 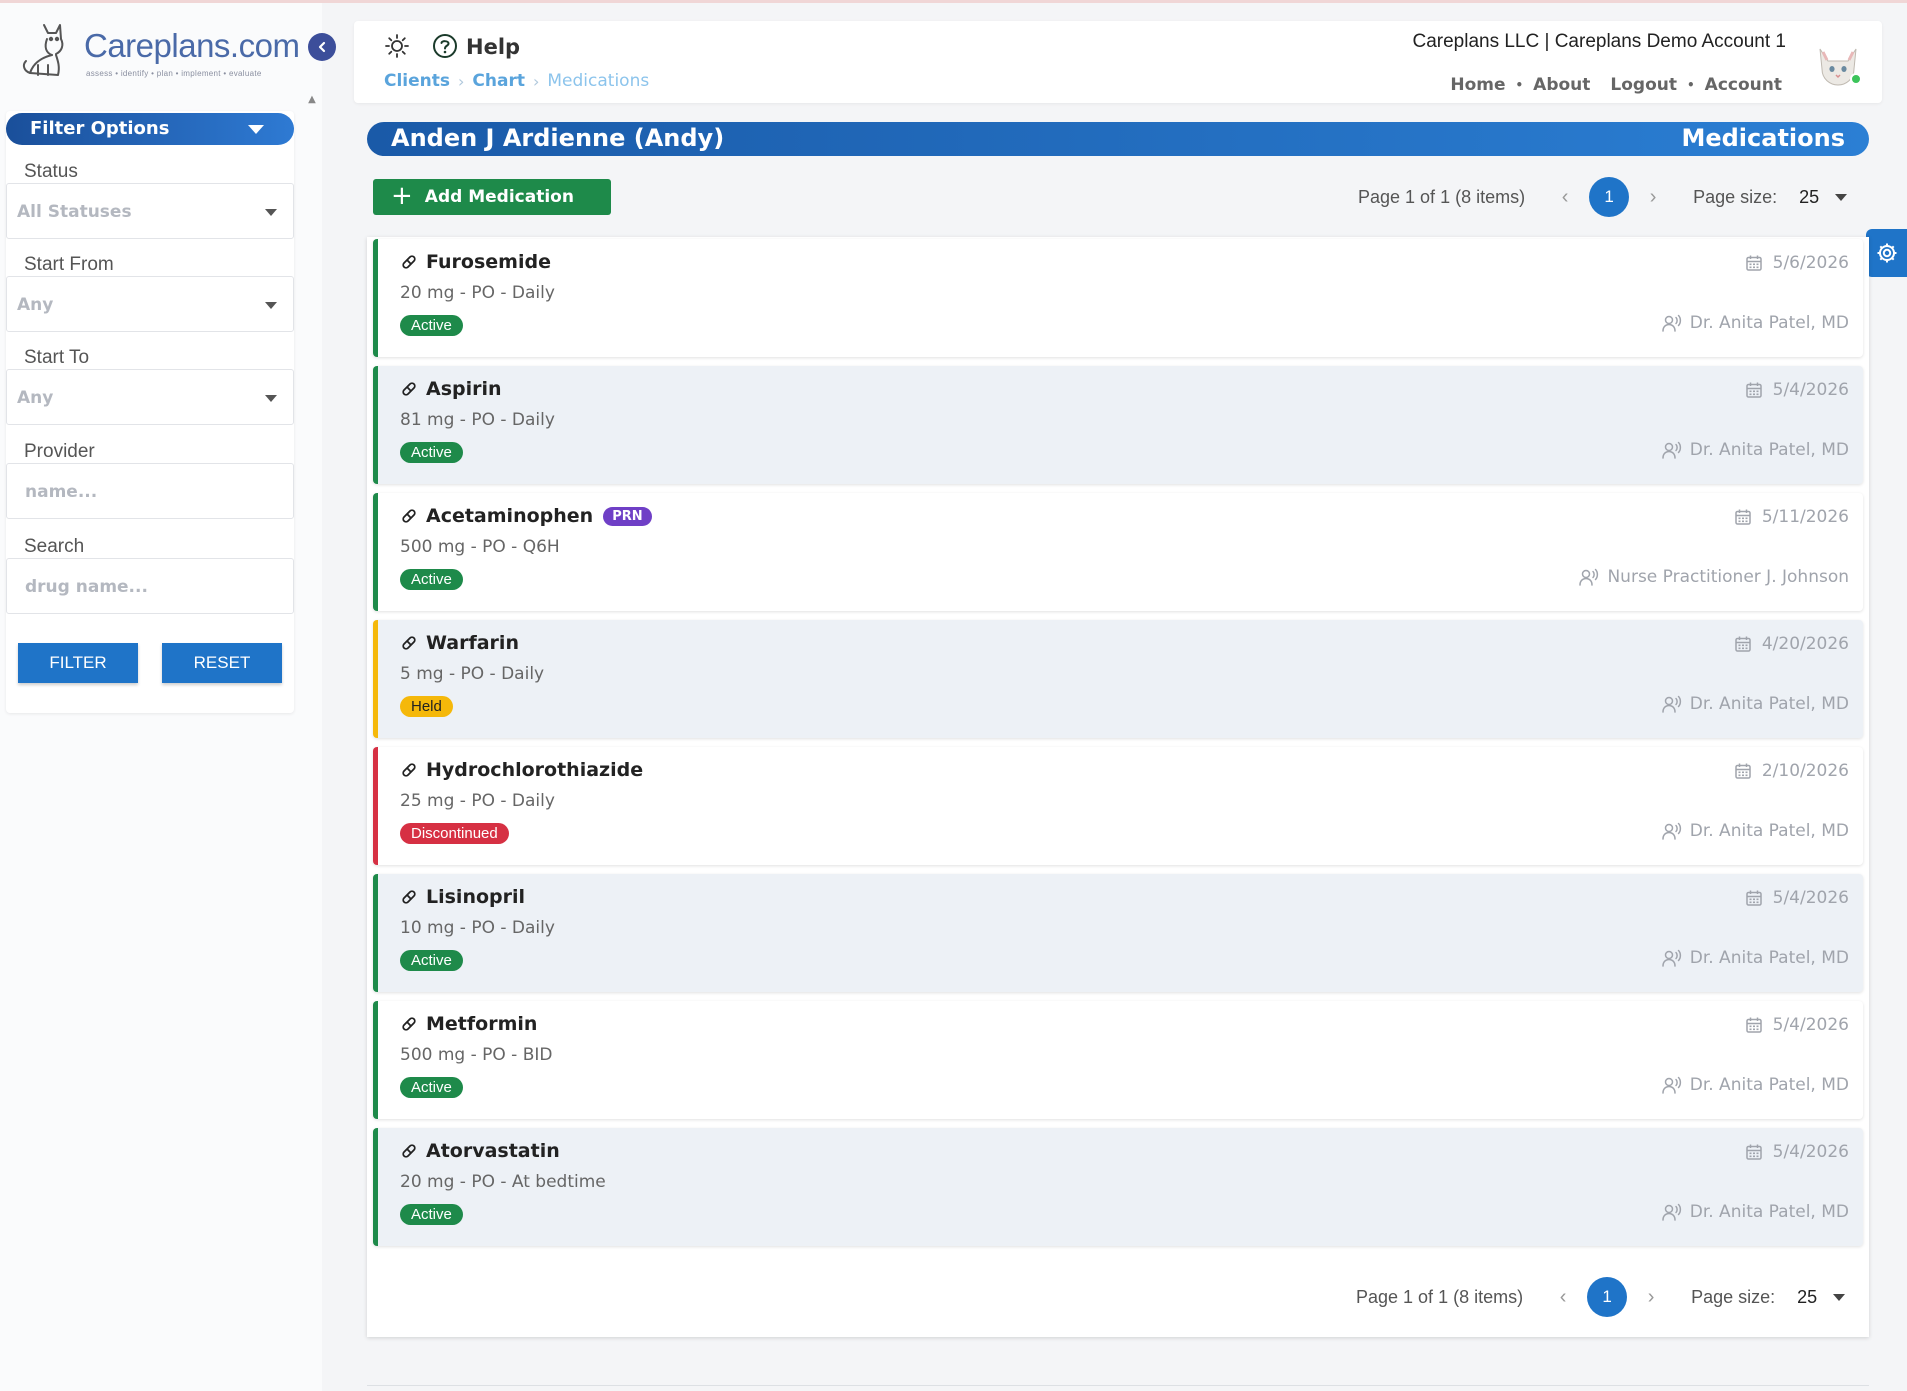 What do you see at coordinates (472, 674) in the screenshot?
I see `medication-dose: 5 mg - PO - Daily` at bounding box center [472, 674].